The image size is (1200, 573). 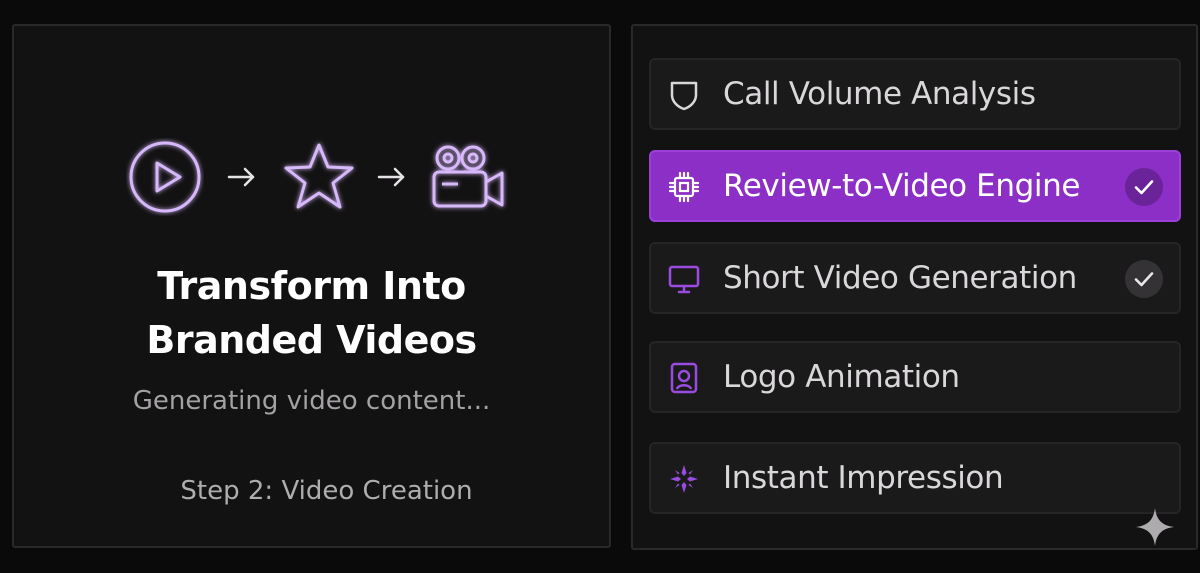 I want to click on feature-item-short-video-generation: Short Video Generation, so click(x=915, y=278).